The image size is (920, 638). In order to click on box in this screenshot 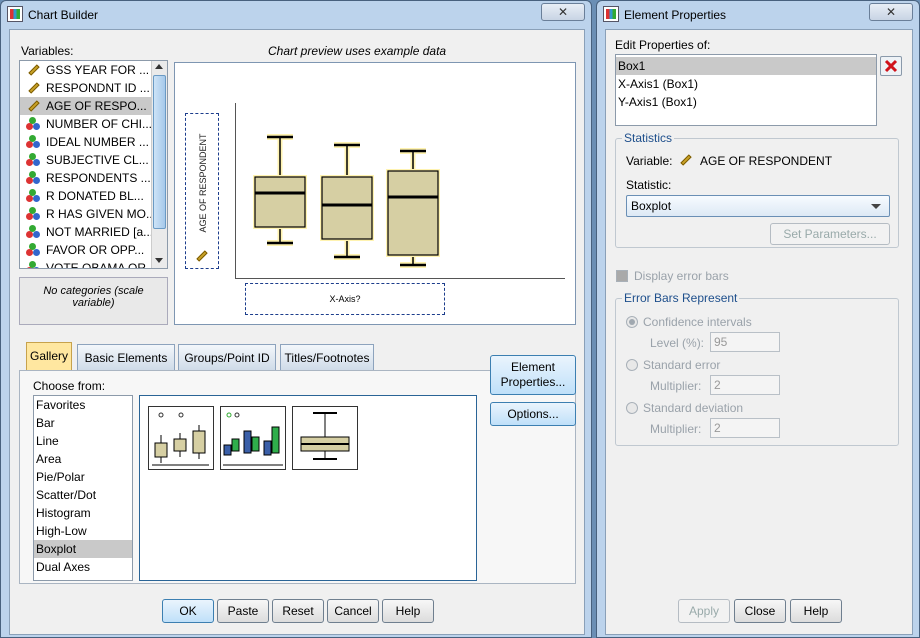, I will do `click(347, 208)`.